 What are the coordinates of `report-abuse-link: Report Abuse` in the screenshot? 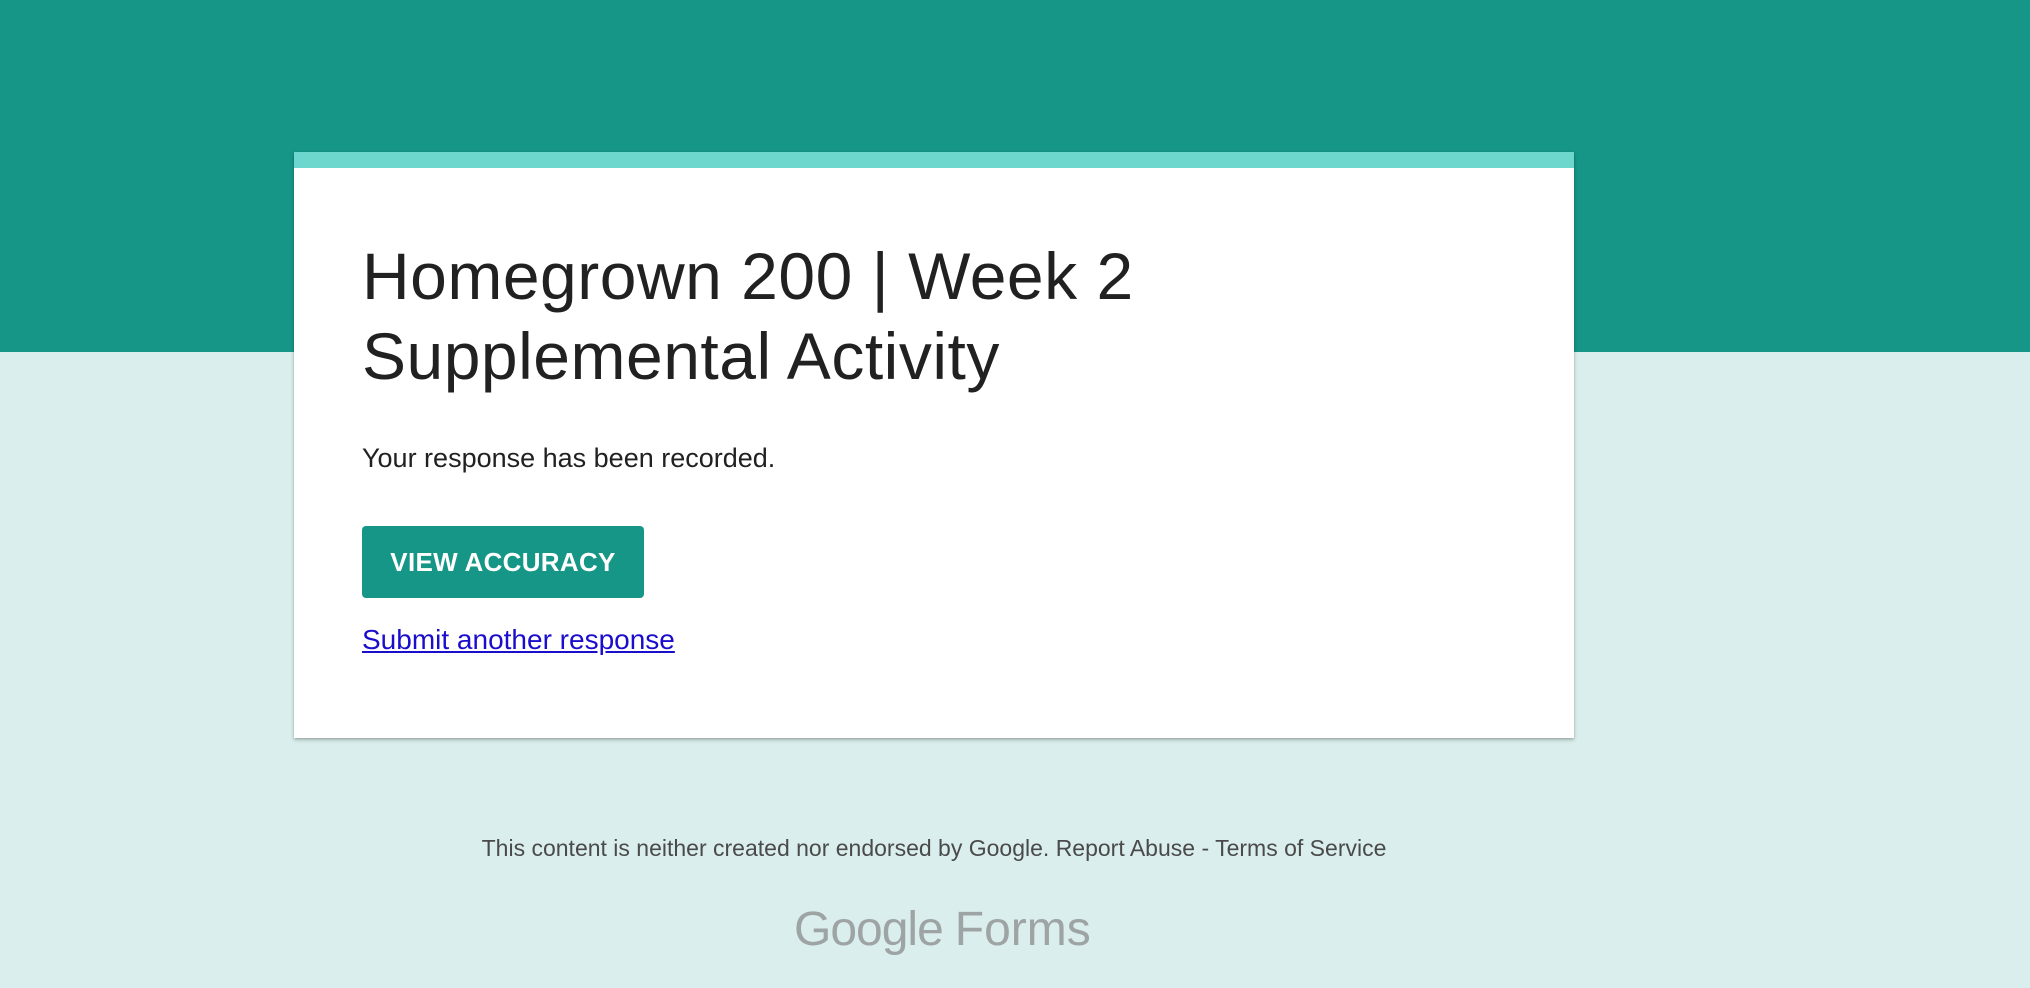 It's located at (1125, 848).